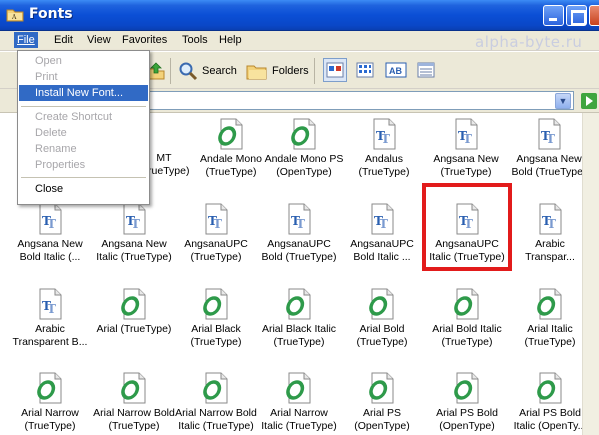 The image size is (599, 435). I want to click on font-item: Andale Mono PS (OpenType), so click(304, 148).